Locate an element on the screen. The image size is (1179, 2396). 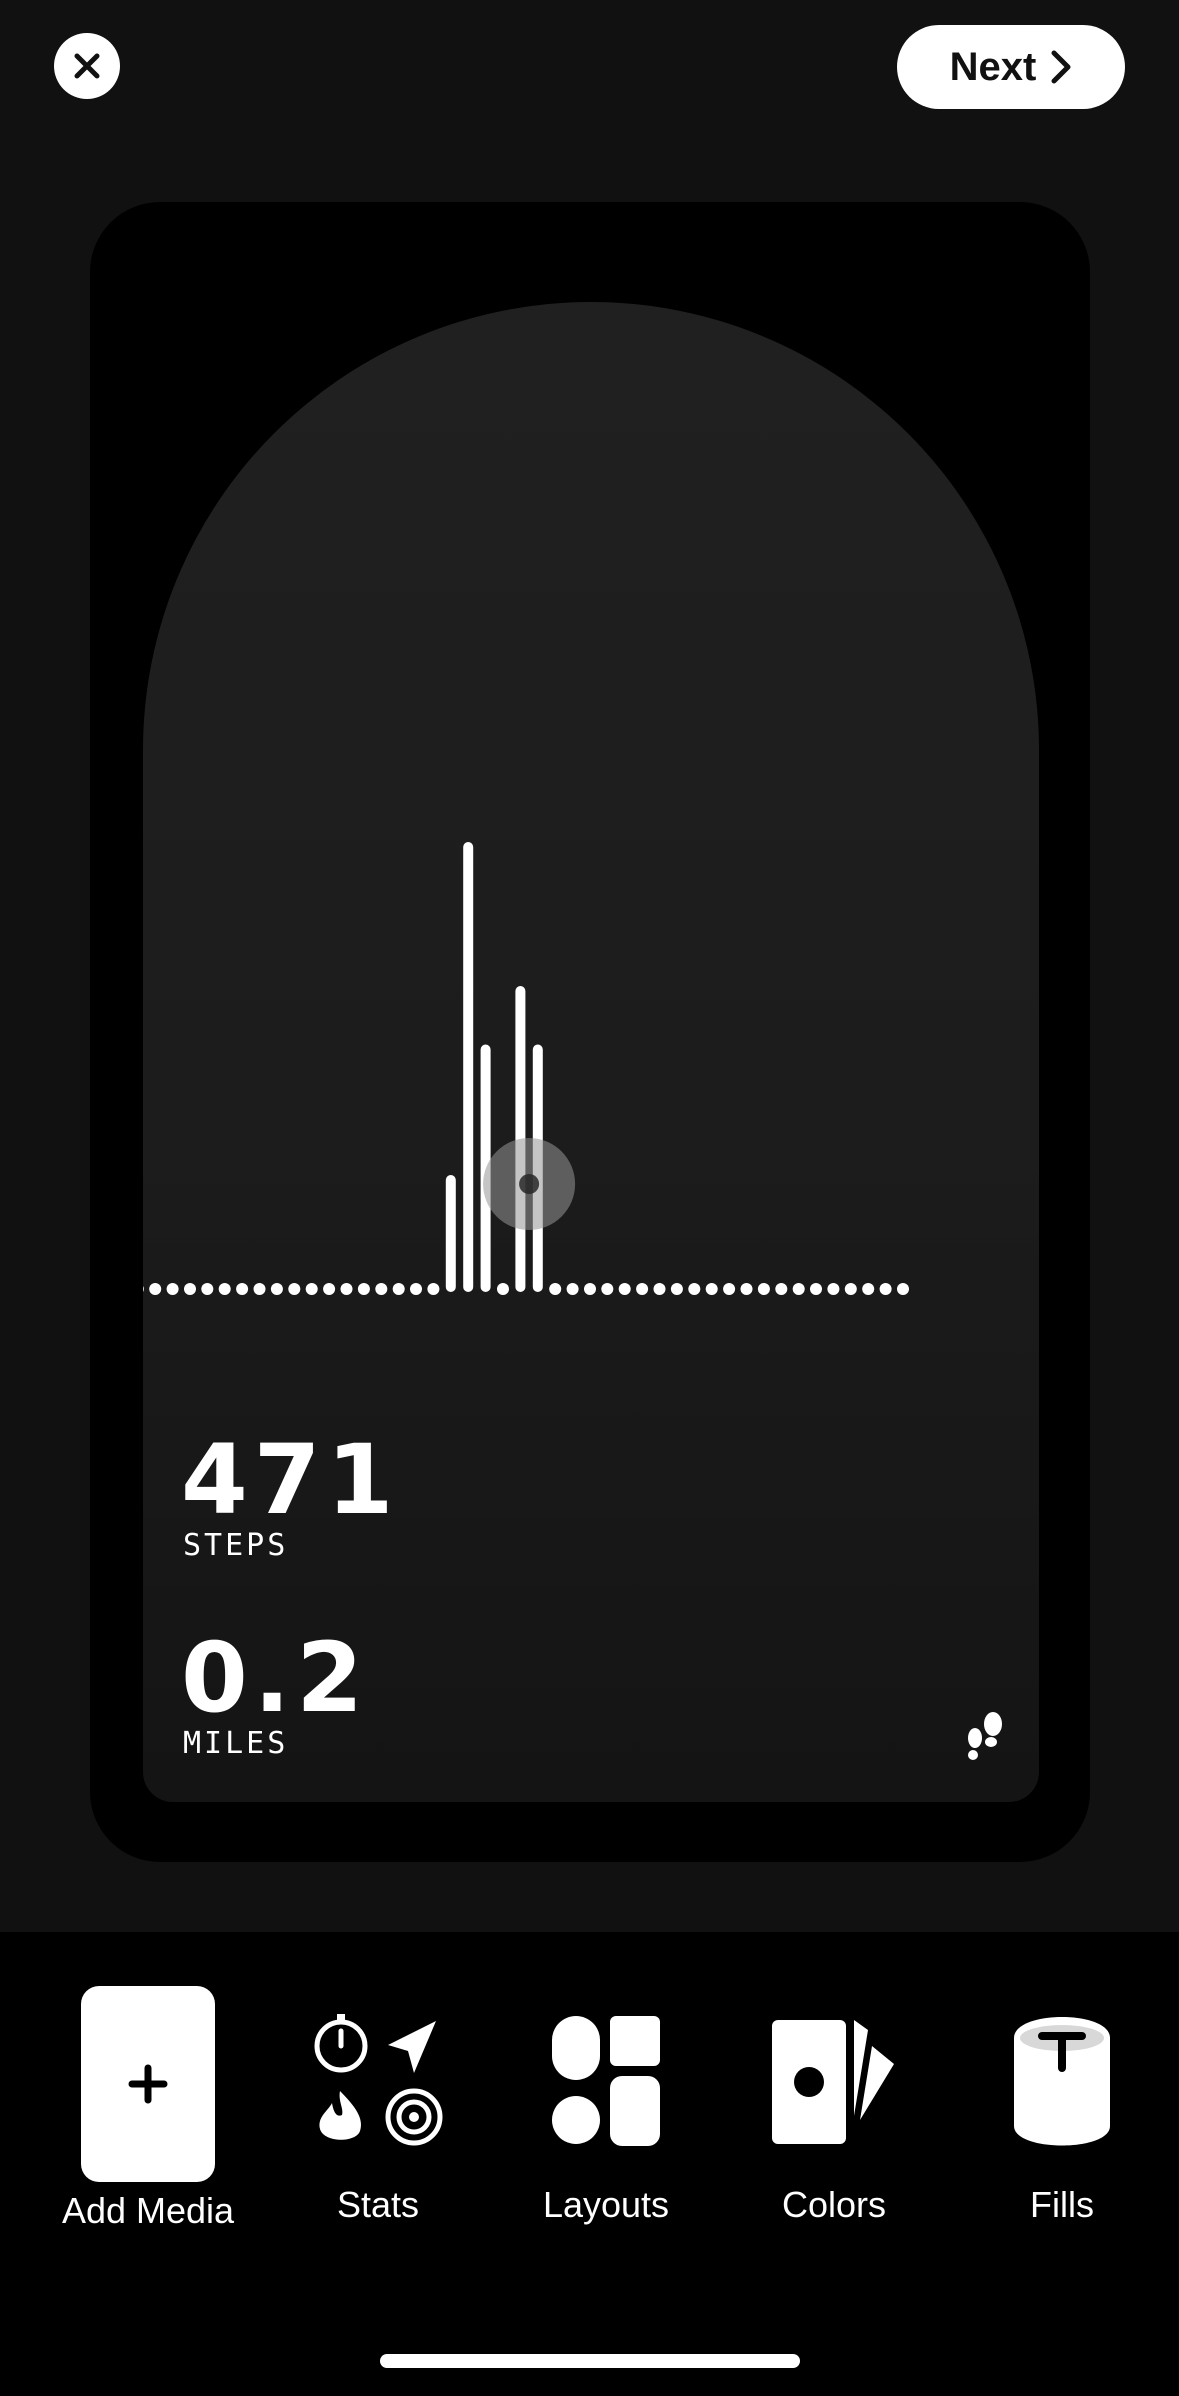
tool-label: Colors is located at coordinates (834, 2204).